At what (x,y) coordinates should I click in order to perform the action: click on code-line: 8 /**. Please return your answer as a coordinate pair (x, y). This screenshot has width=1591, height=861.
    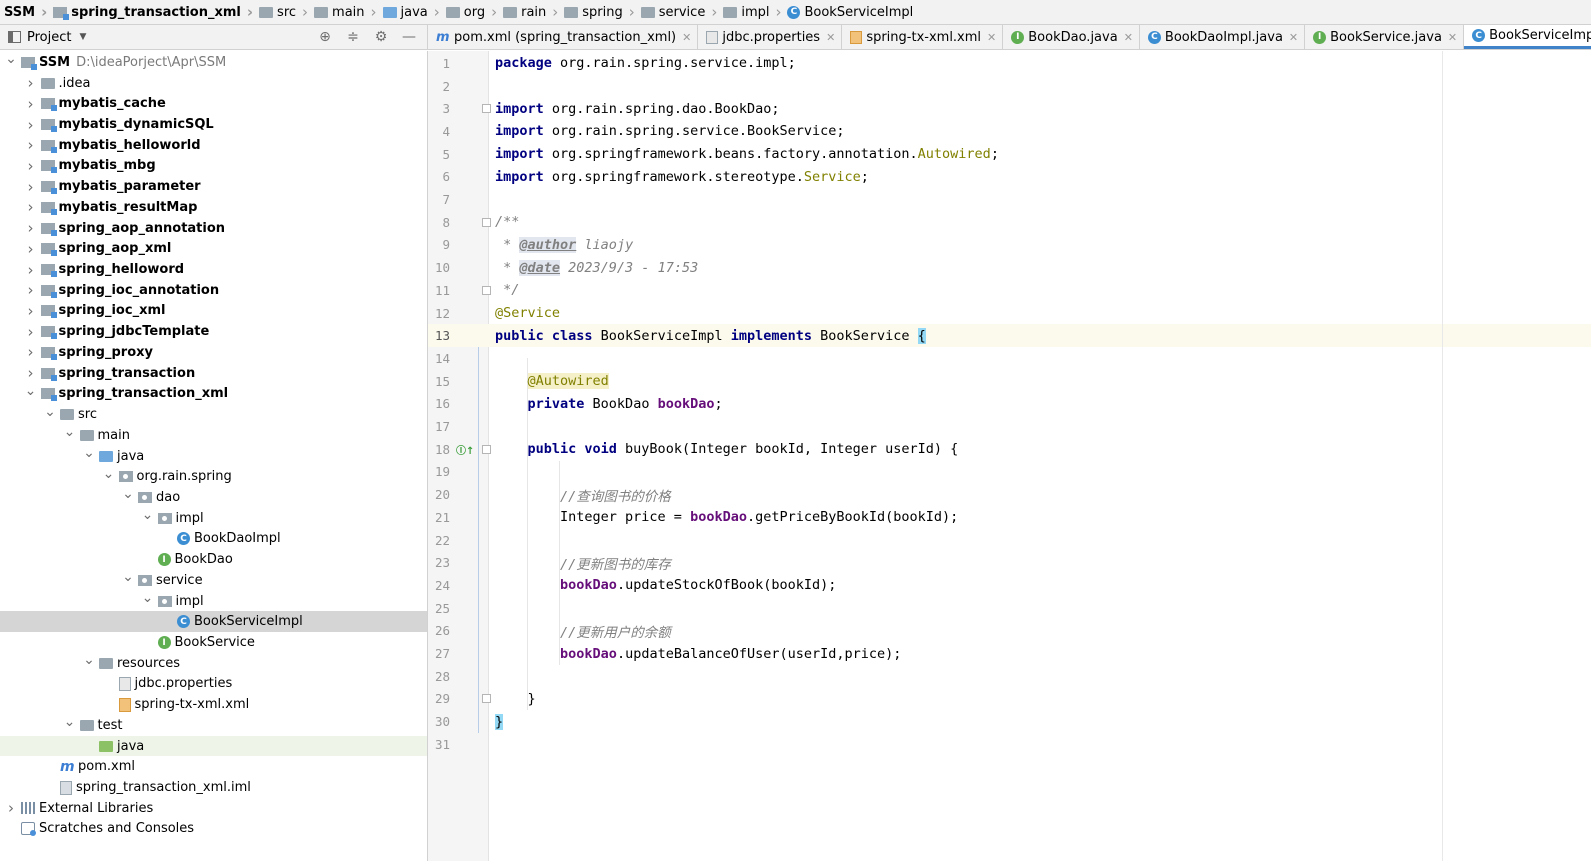
    Looking at the image, I should click on (1009, 222).